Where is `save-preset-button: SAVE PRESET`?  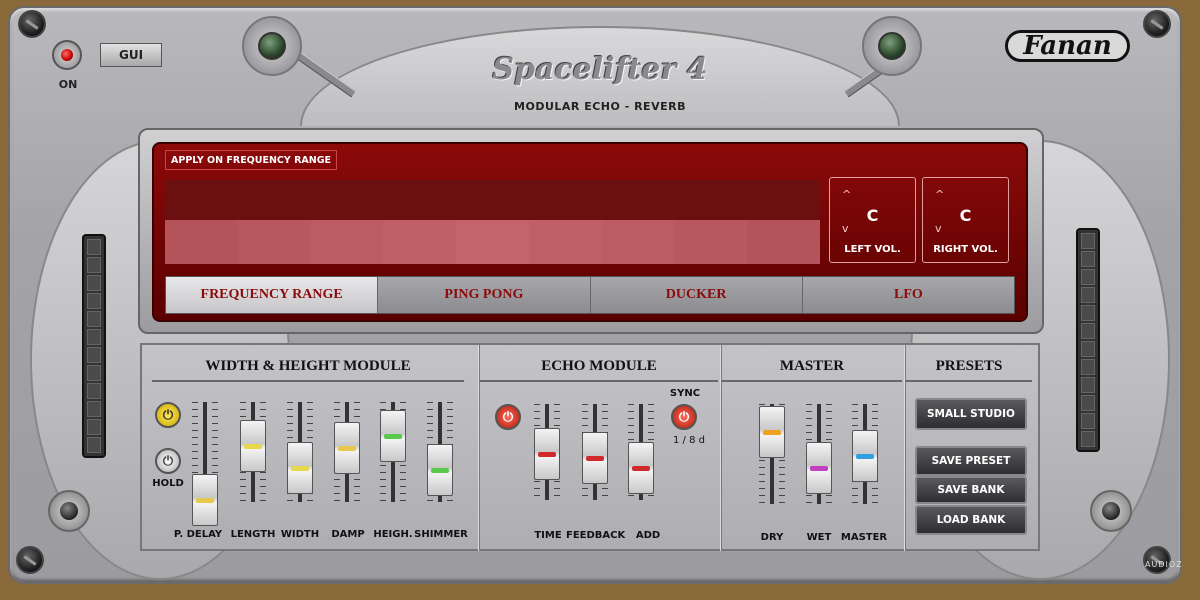 save-preset-button: SAVE PRESET is located at coordinates (971, 461).